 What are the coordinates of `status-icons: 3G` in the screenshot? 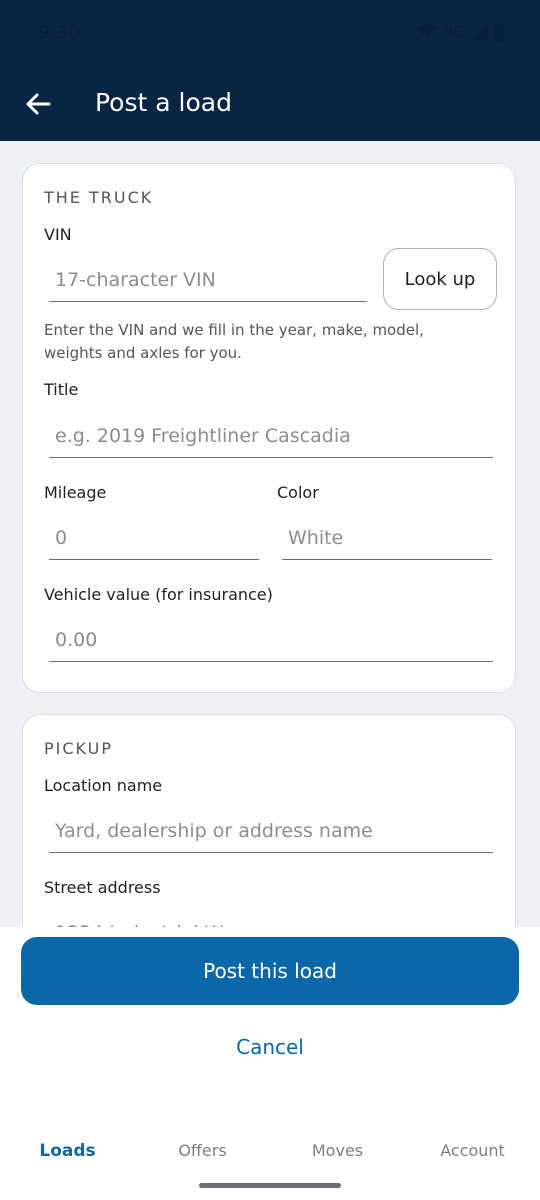 It's located at (460, 31).